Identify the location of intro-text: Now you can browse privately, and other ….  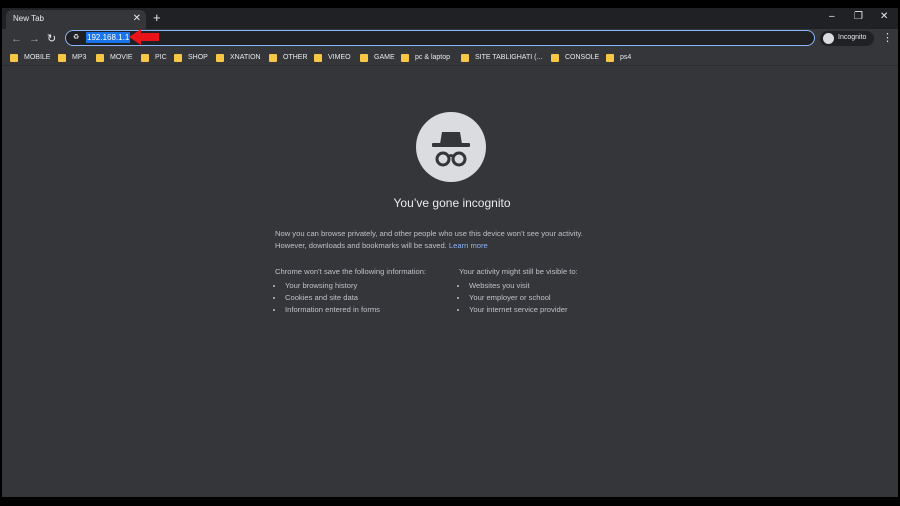
(455, 240).